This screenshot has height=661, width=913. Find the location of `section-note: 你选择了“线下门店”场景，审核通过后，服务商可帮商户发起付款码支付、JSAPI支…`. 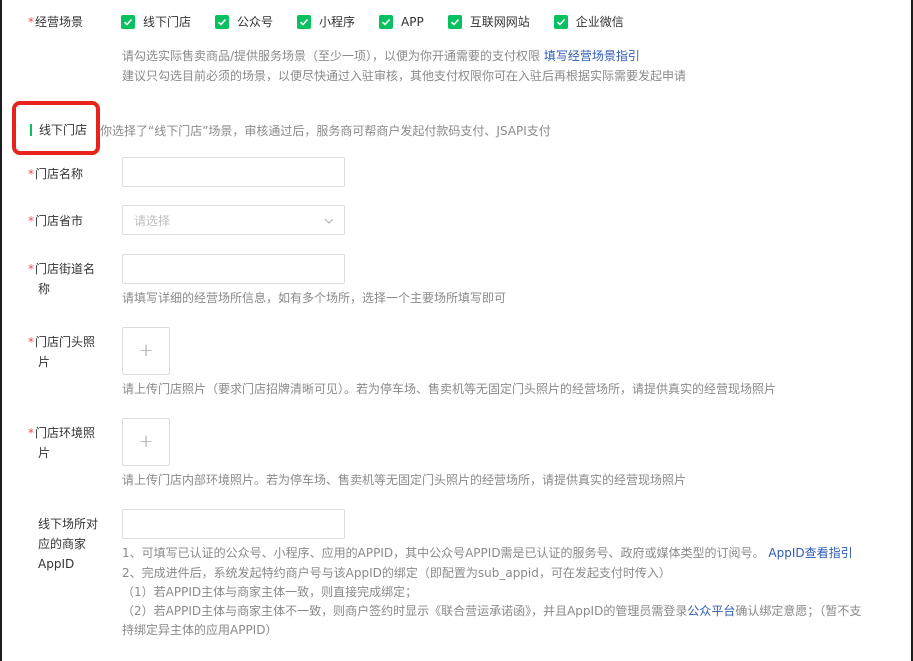

section-note: 你选择了“线下门店”场景，审核通过后，服务商可帮商户发起付款码支付、JSAPI支… is located at coordinates (325, 131).